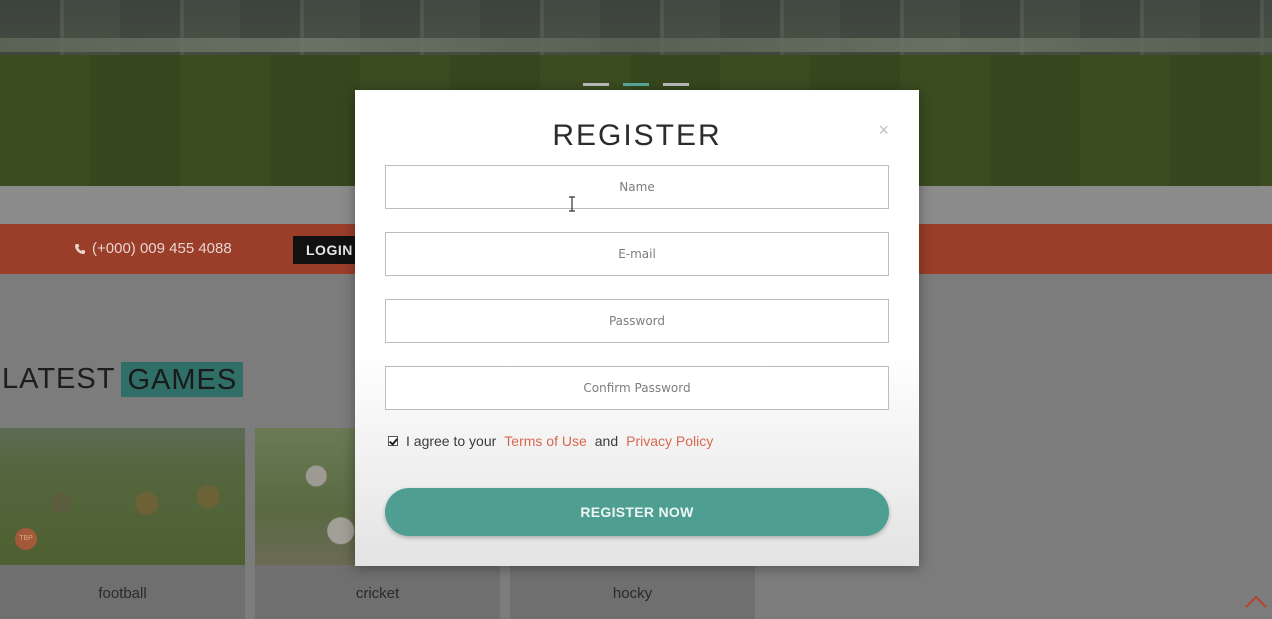  Describe the element at coordinates (59, 379) in the screenshot. I see `heading-plain: LATEST` at that location.